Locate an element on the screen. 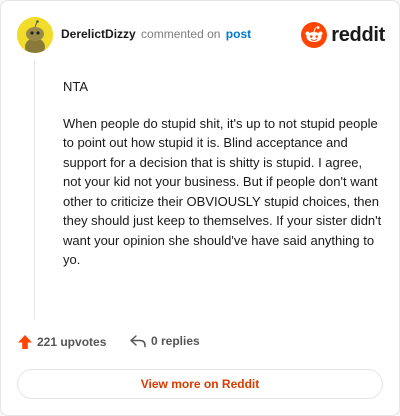  reddit-snoo-icon is located at coordinates (314, 35).